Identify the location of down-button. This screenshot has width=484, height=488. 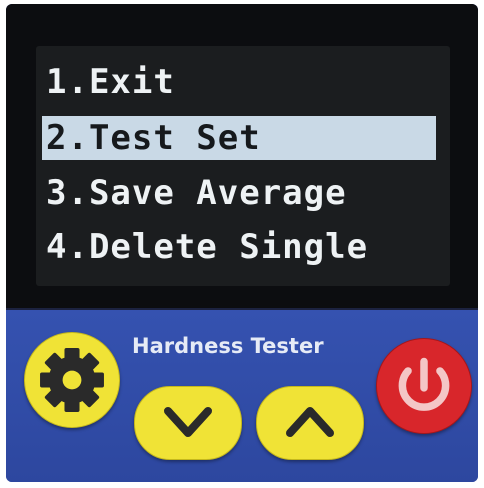
(188, 423).